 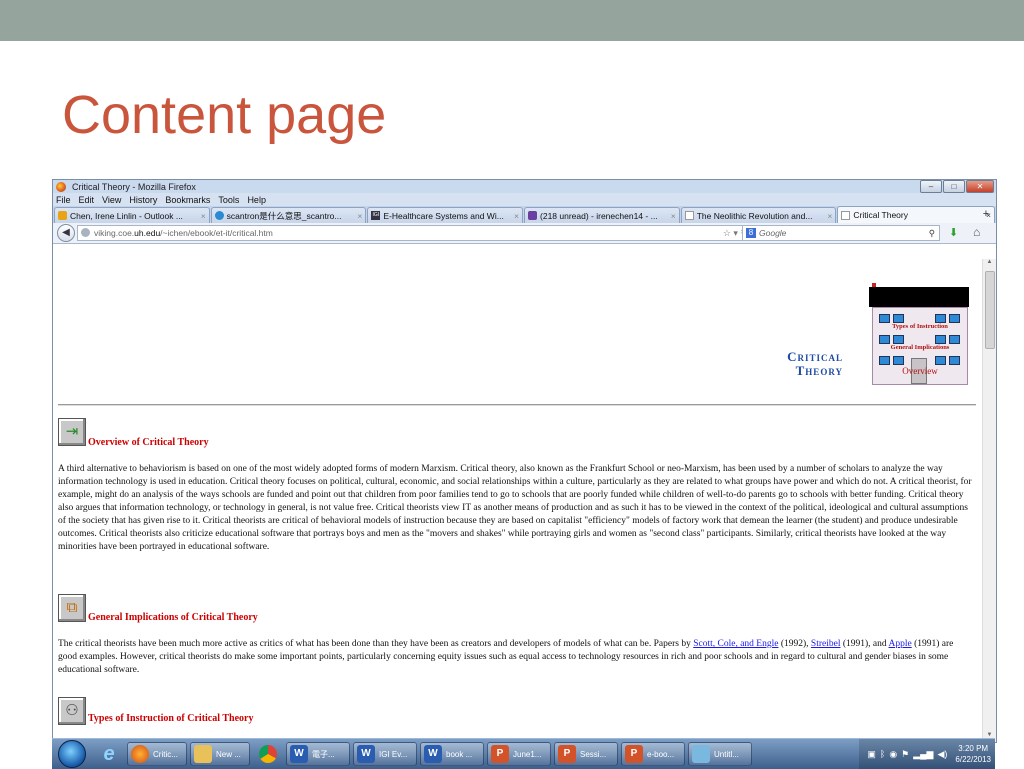 What do you see at coordinates (900, 644) in the screenshot?
I see `link-apple: Apple` at bounding box center [900, 644].